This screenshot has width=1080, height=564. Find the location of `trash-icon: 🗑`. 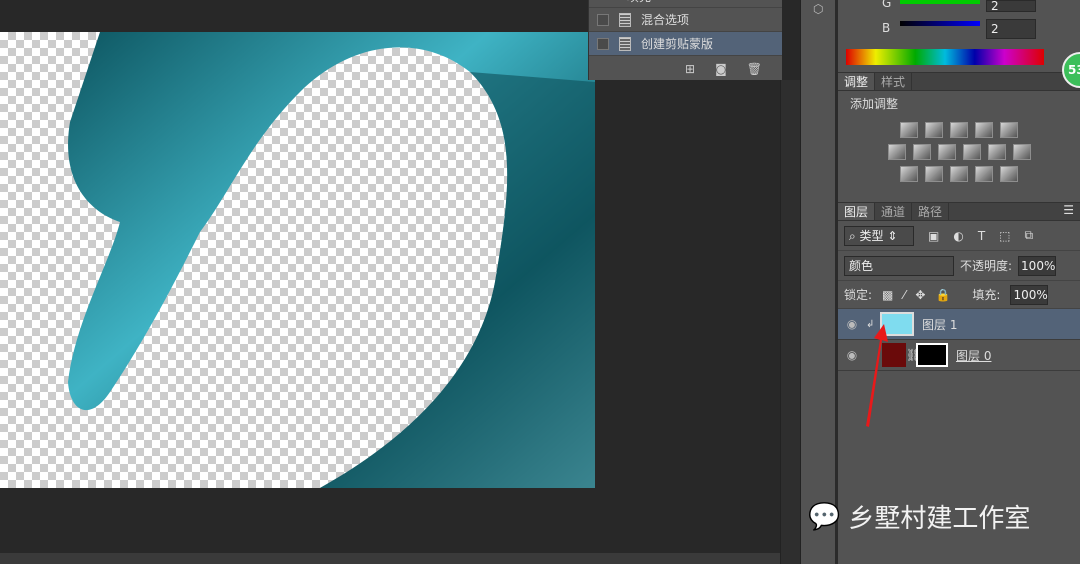

trash-icon: 🗑 is located at coordinates (754, 69).